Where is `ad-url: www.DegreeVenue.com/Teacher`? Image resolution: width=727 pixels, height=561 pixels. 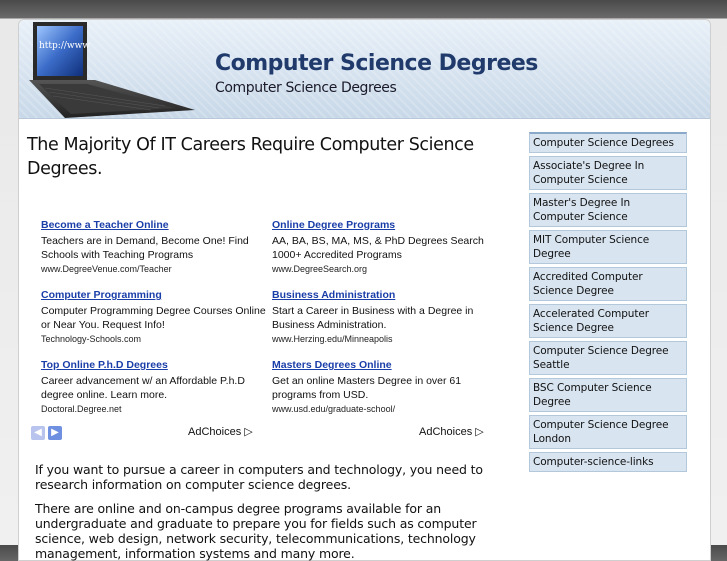 ad-url: www.DegreeVenue.com/Teacher is located at coordinates (153, 269).